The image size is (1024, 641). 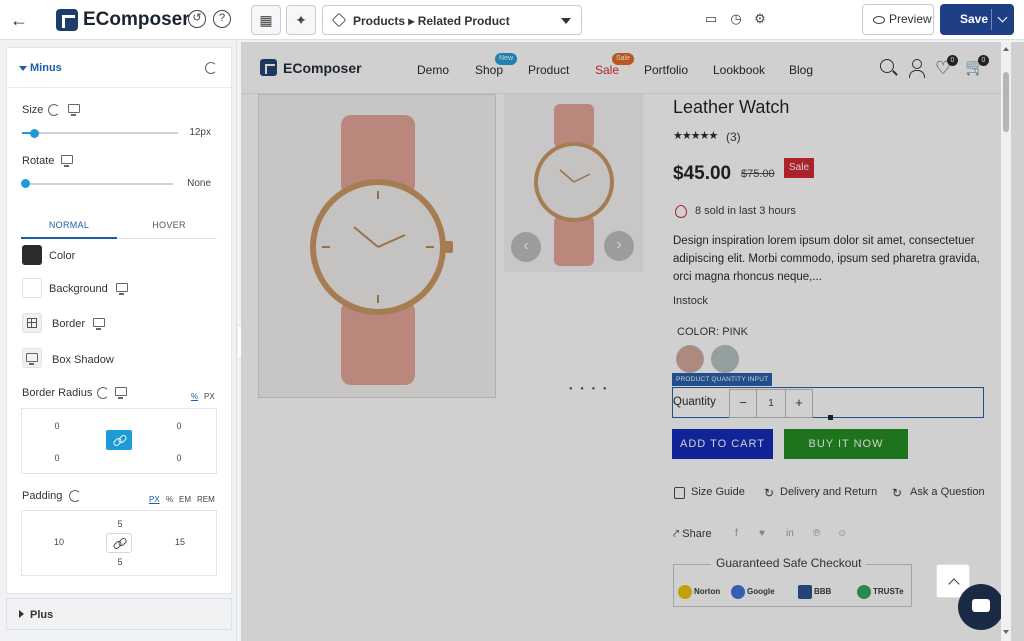 I want to click on radius-link-icon, so click(x=119, y=440).